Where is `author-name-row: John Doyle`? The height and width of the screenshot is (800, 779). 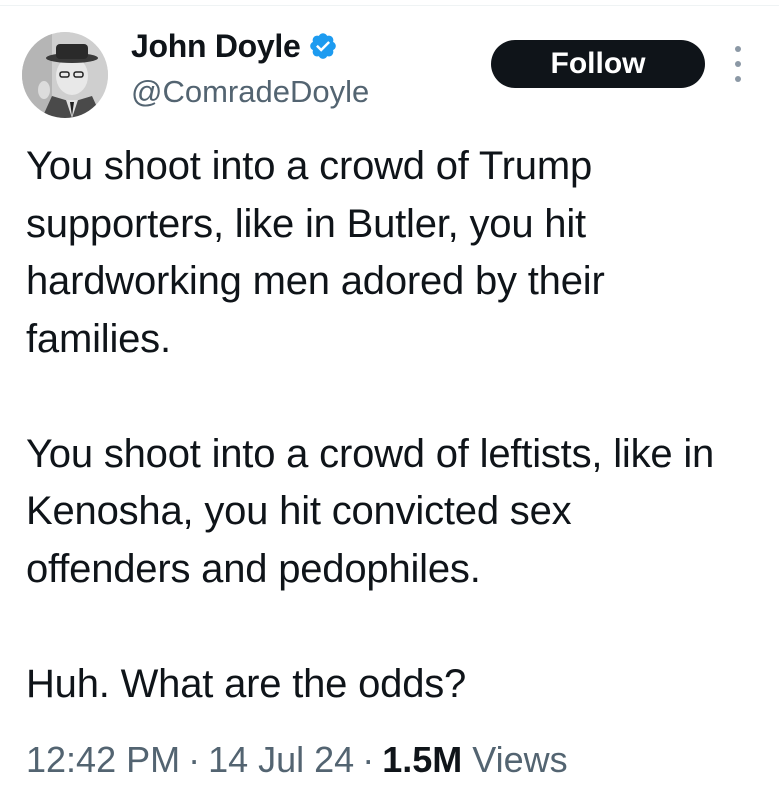
author-name-row: John Doyle is located at coordinates (234, 46).